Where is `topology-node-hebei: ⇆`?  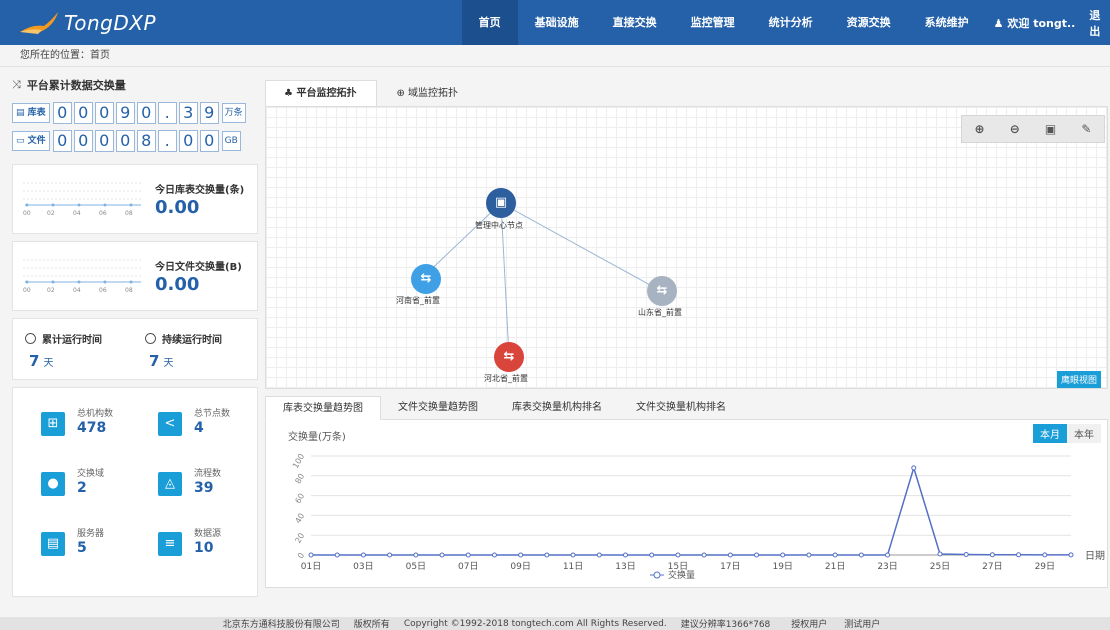 topology-node-hebei: ⇆ is located at coordinates (509, 357).